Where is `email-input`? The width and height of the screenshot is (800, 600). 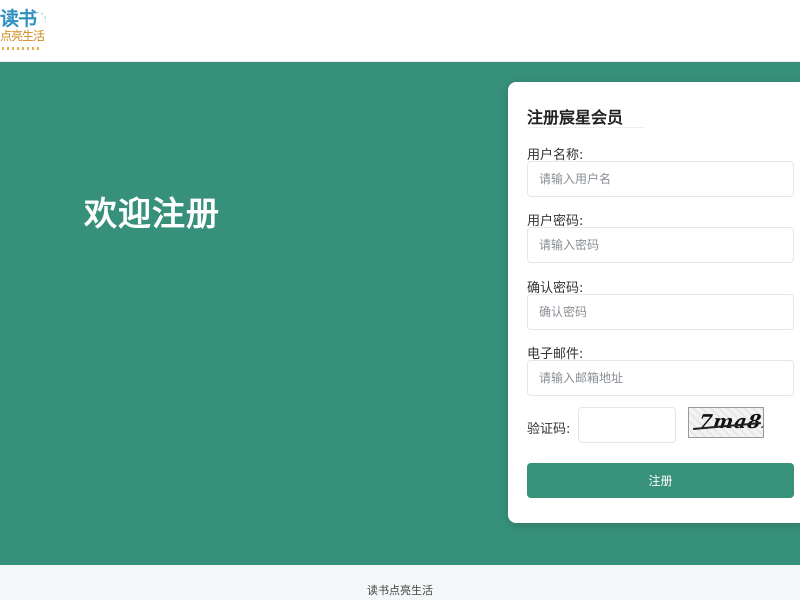
email-input is located at coordinates (660, 378).